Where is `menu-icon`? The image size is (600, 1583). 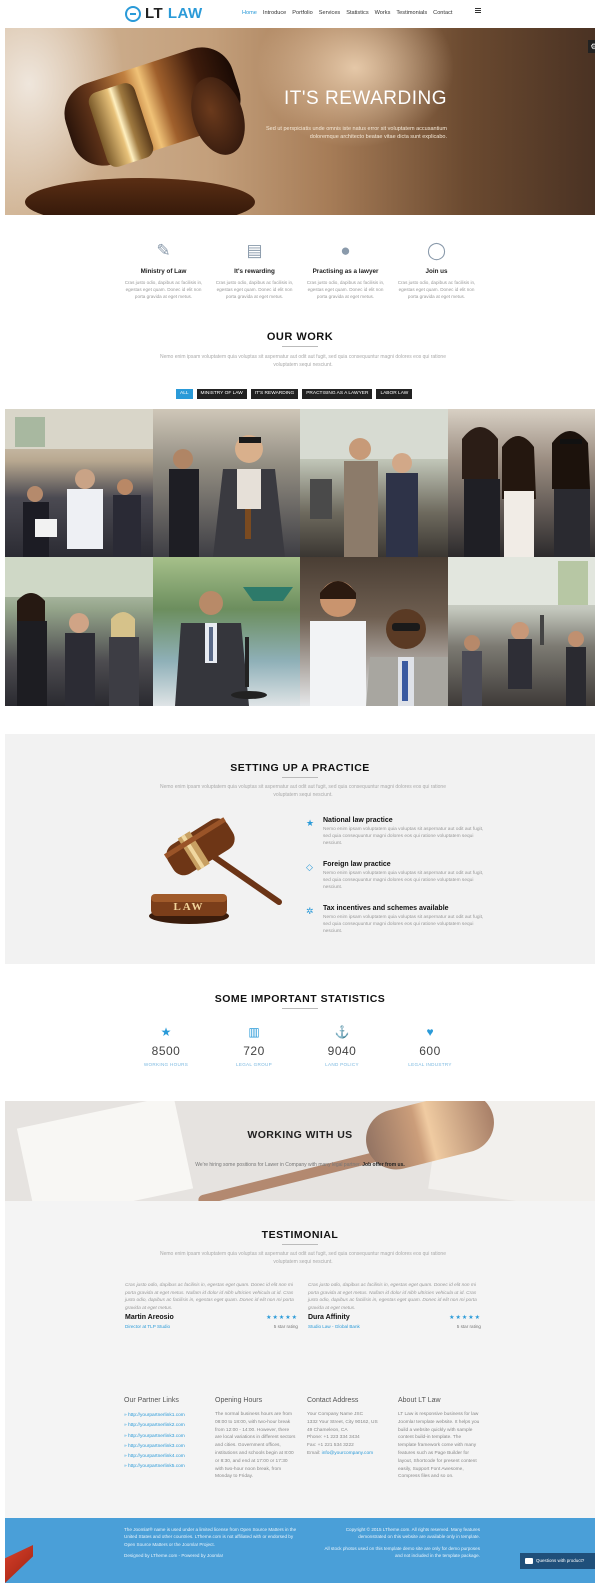 menu-icon is located at coordinates (478, 10).